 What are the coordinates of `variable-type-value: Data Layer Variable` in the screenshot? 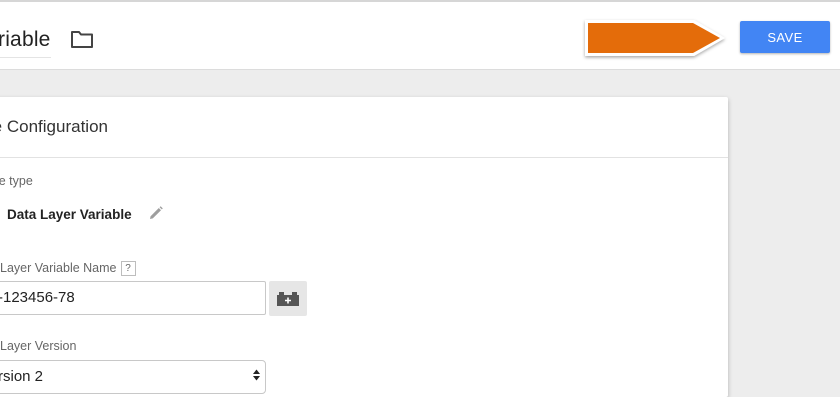 It's located at (69, 214).